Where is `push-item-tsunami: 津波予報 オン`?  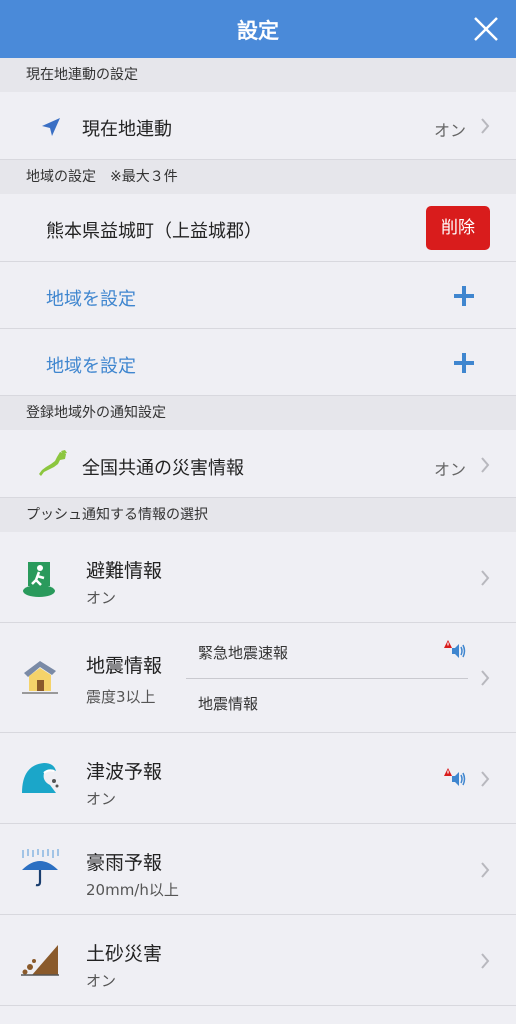 push-item-tsunami: 津波予報 オン is located at coordinates (258, 778).